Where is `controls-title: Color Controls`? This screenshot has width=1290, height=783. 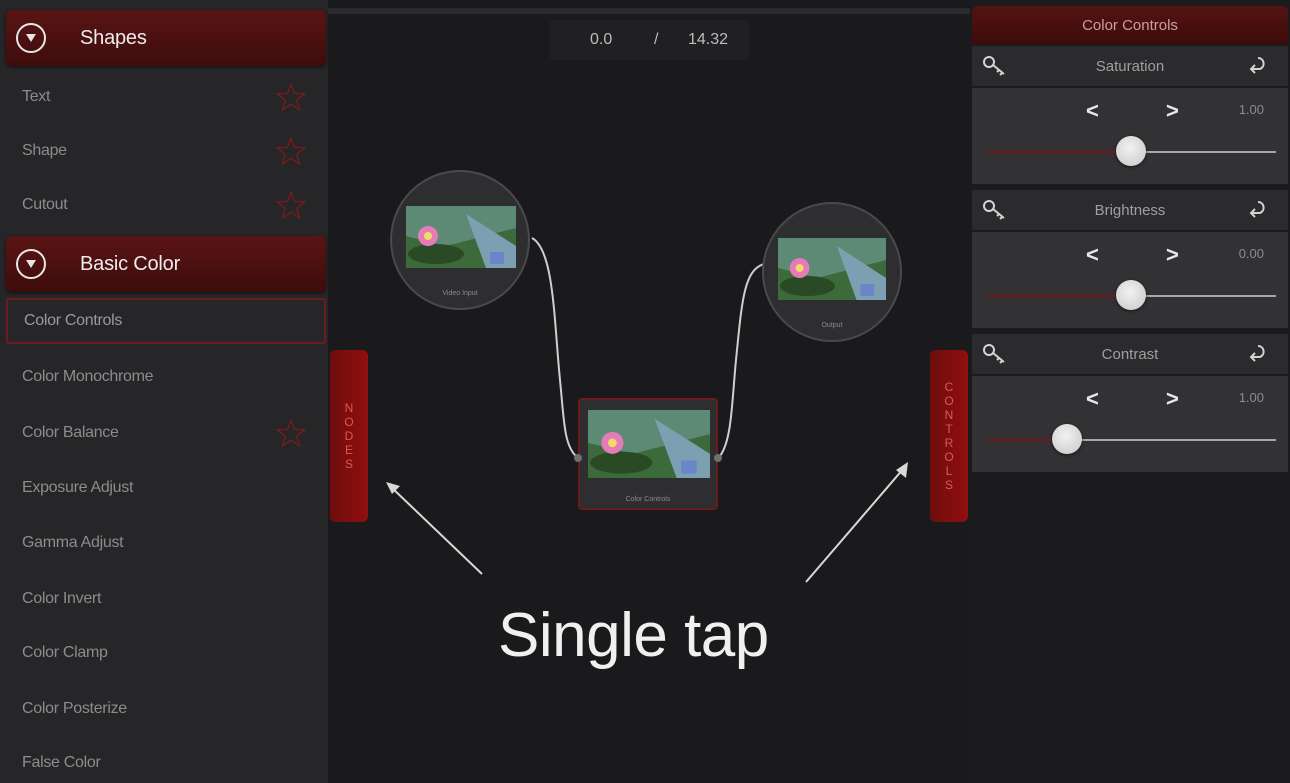
controls-title: Color Controls is located at coordinates (1130, 25).